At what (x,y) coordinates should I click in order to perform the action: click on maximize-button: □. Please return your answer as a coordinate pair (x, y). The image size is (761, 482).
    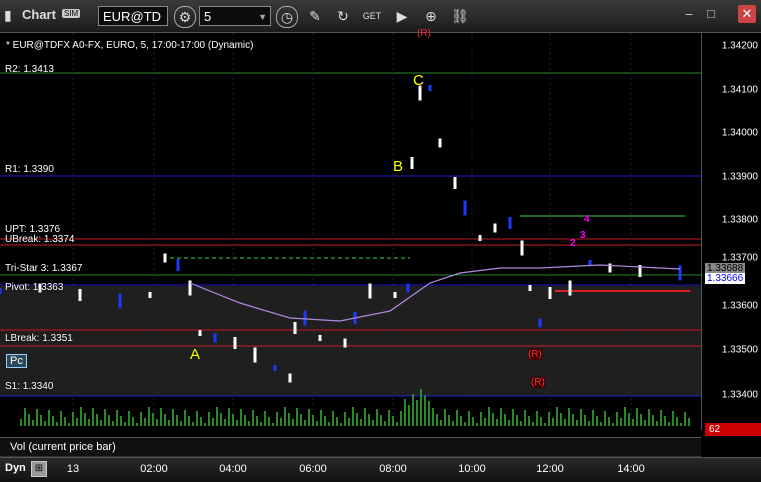
    Looking at the image, I should click on (711, 14).